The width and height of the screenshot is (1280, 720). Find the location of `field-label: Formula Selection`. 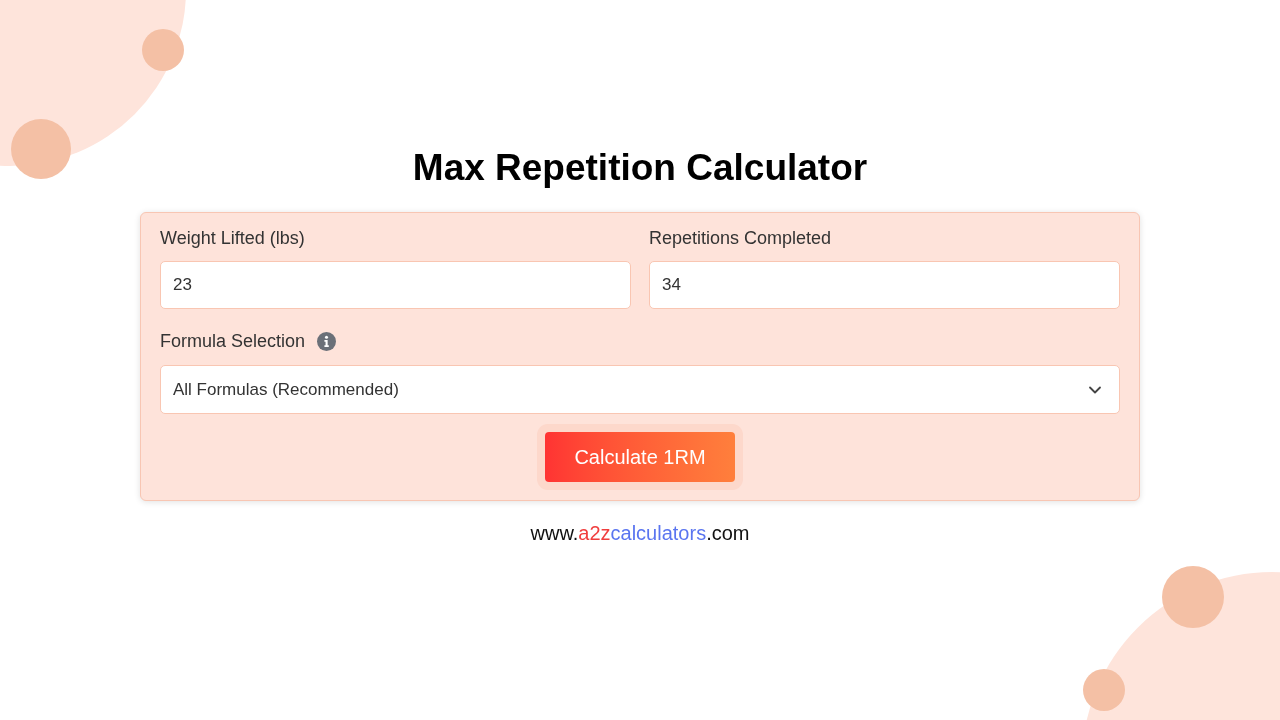

field-label: Formula Selection is located at coordinates (233, 341).